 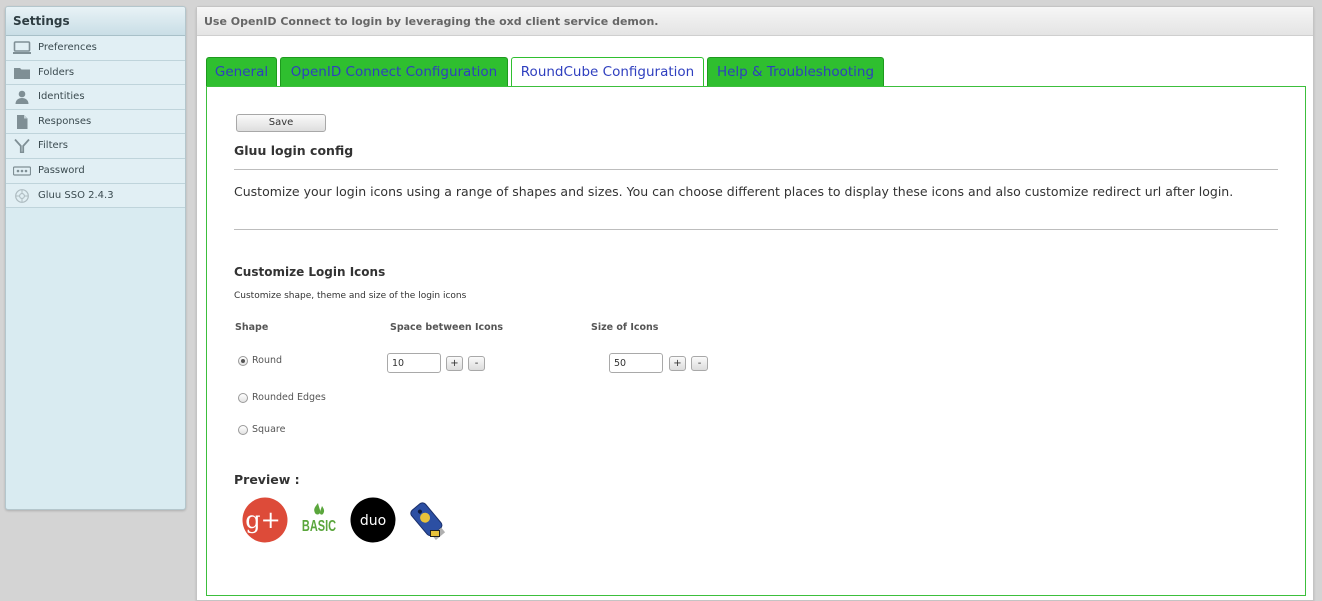 I want to click on duo-icon-text: duo, so click(x=373, y=521).